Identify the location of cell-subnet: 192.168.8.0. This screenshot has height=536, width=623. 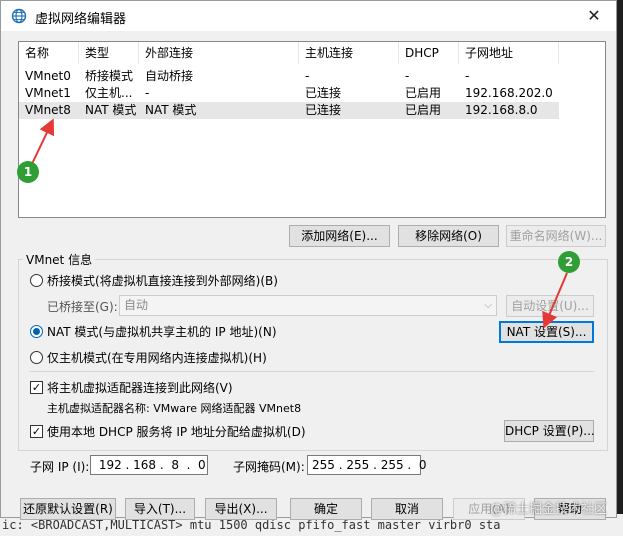
(501, 110).